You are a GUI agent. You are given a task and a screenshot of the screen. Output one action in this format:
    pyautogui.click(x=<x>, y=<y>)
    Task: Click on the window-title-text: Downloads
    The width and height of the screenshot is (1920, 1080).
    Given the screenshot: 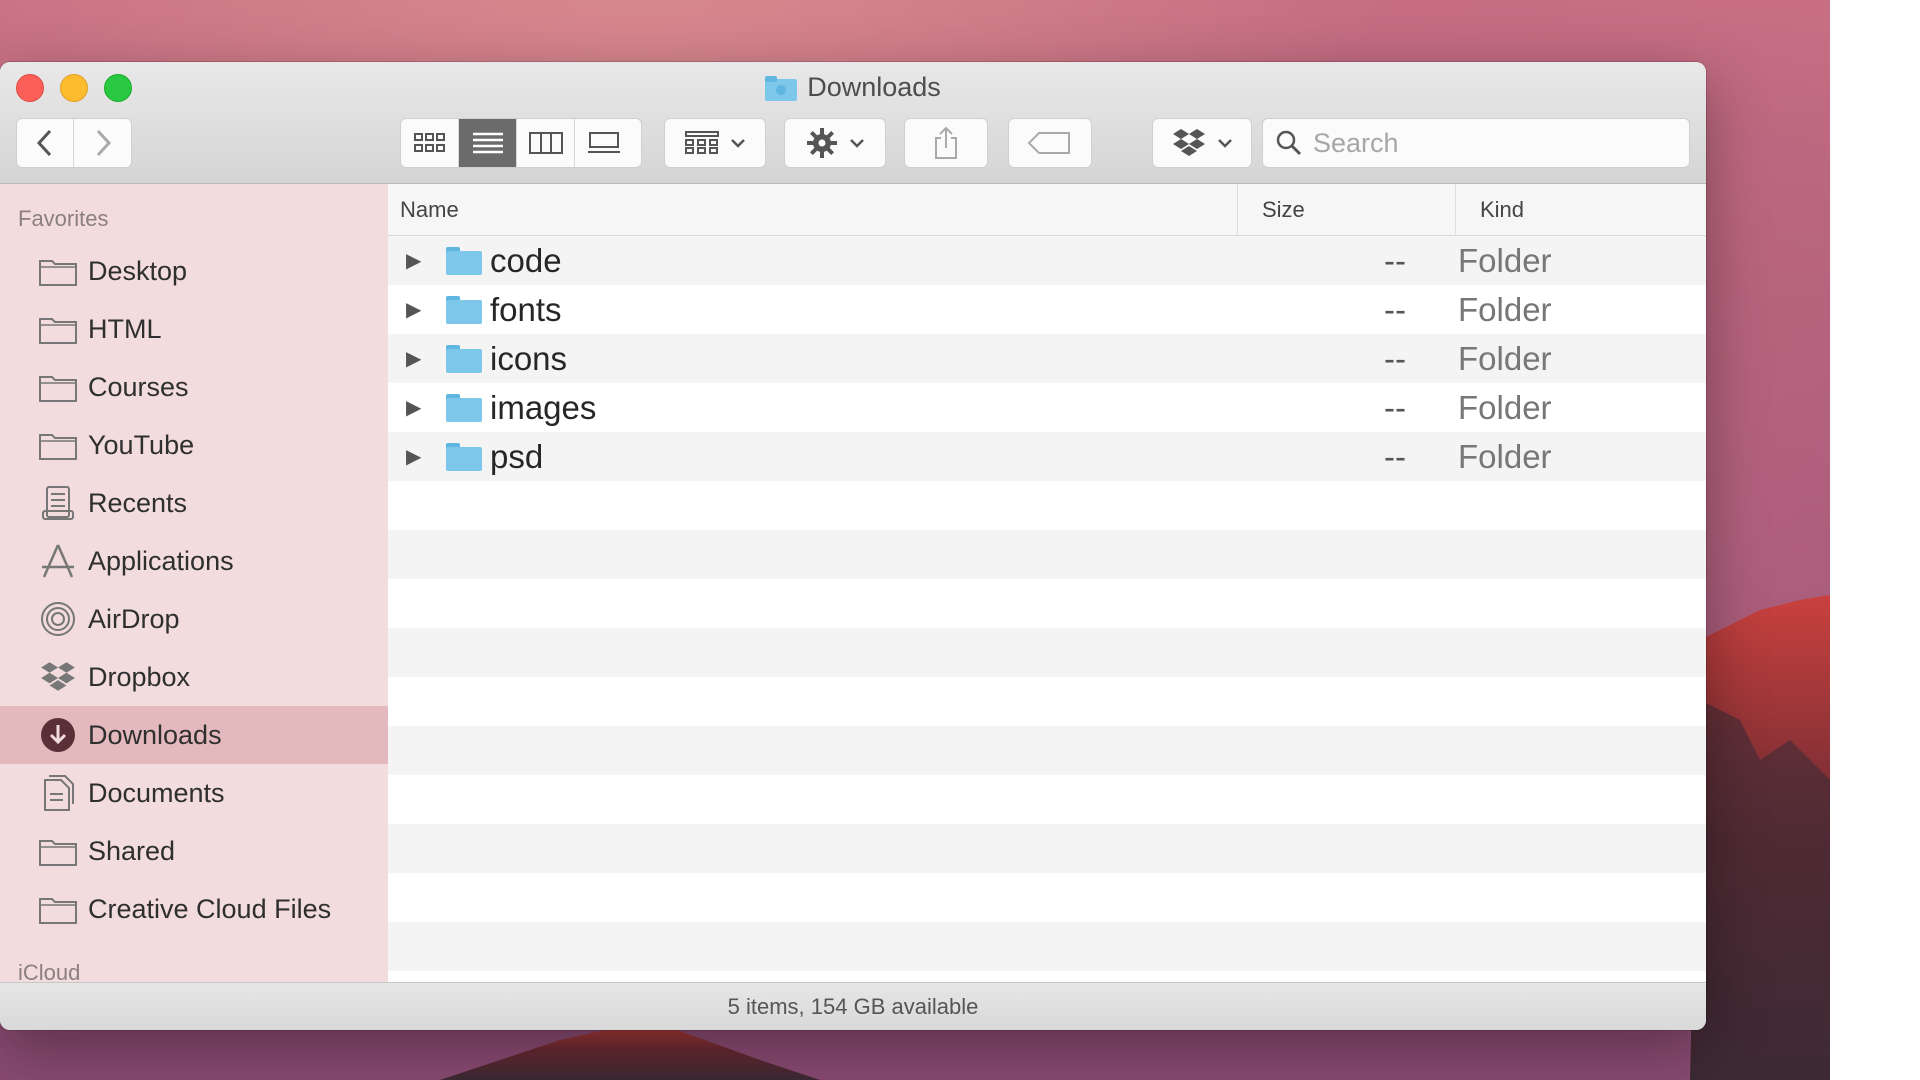 What is the action you would take?
    pyautogui.click(x=874, y=87)
    